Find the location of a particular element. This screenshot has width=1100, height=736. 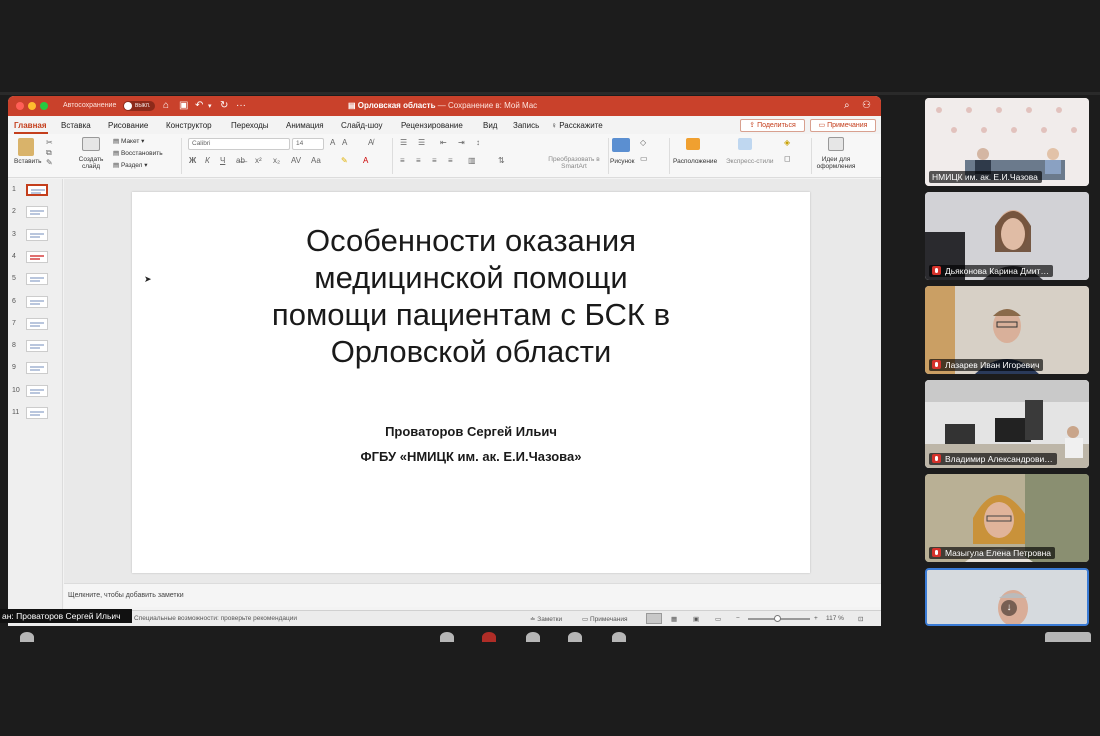

fit-slide-icon: ⊡ is located at coordinates (860, 619).